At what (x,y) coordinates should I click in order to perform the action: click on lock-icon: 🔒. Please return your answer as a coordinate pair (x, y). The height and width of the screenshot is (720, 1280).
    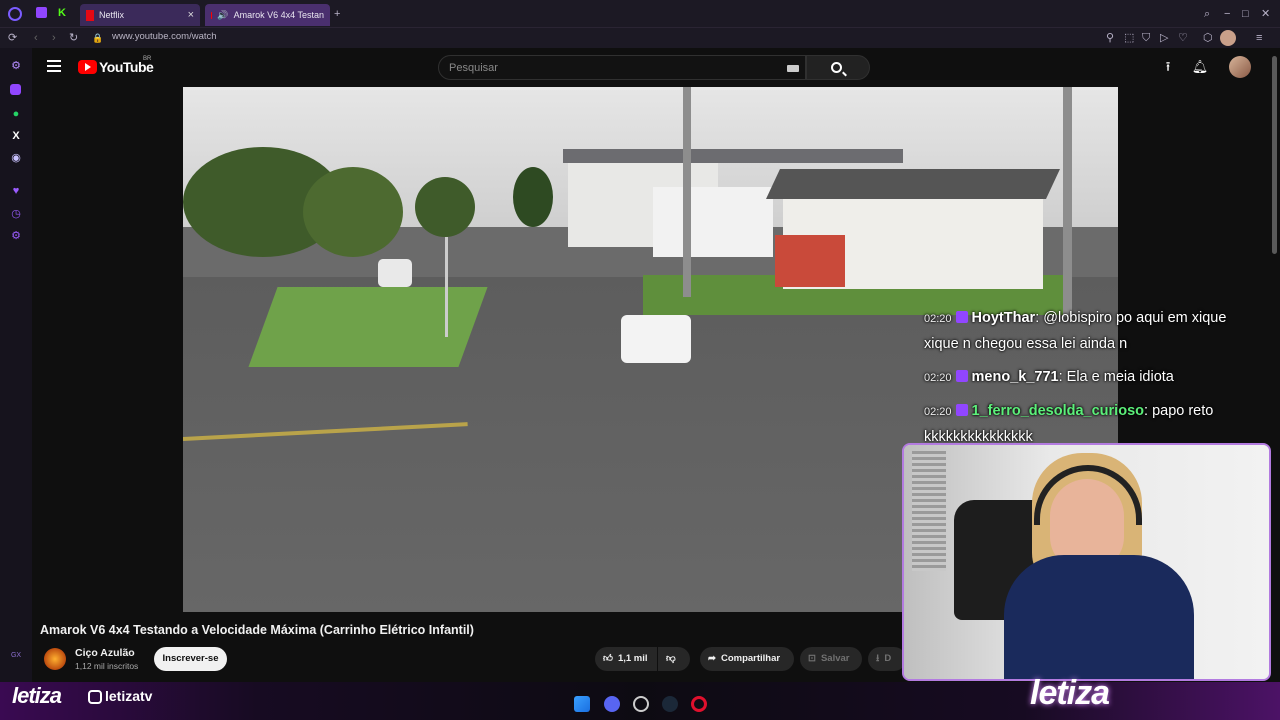
    Looking at the image, I should click on (97, 38).